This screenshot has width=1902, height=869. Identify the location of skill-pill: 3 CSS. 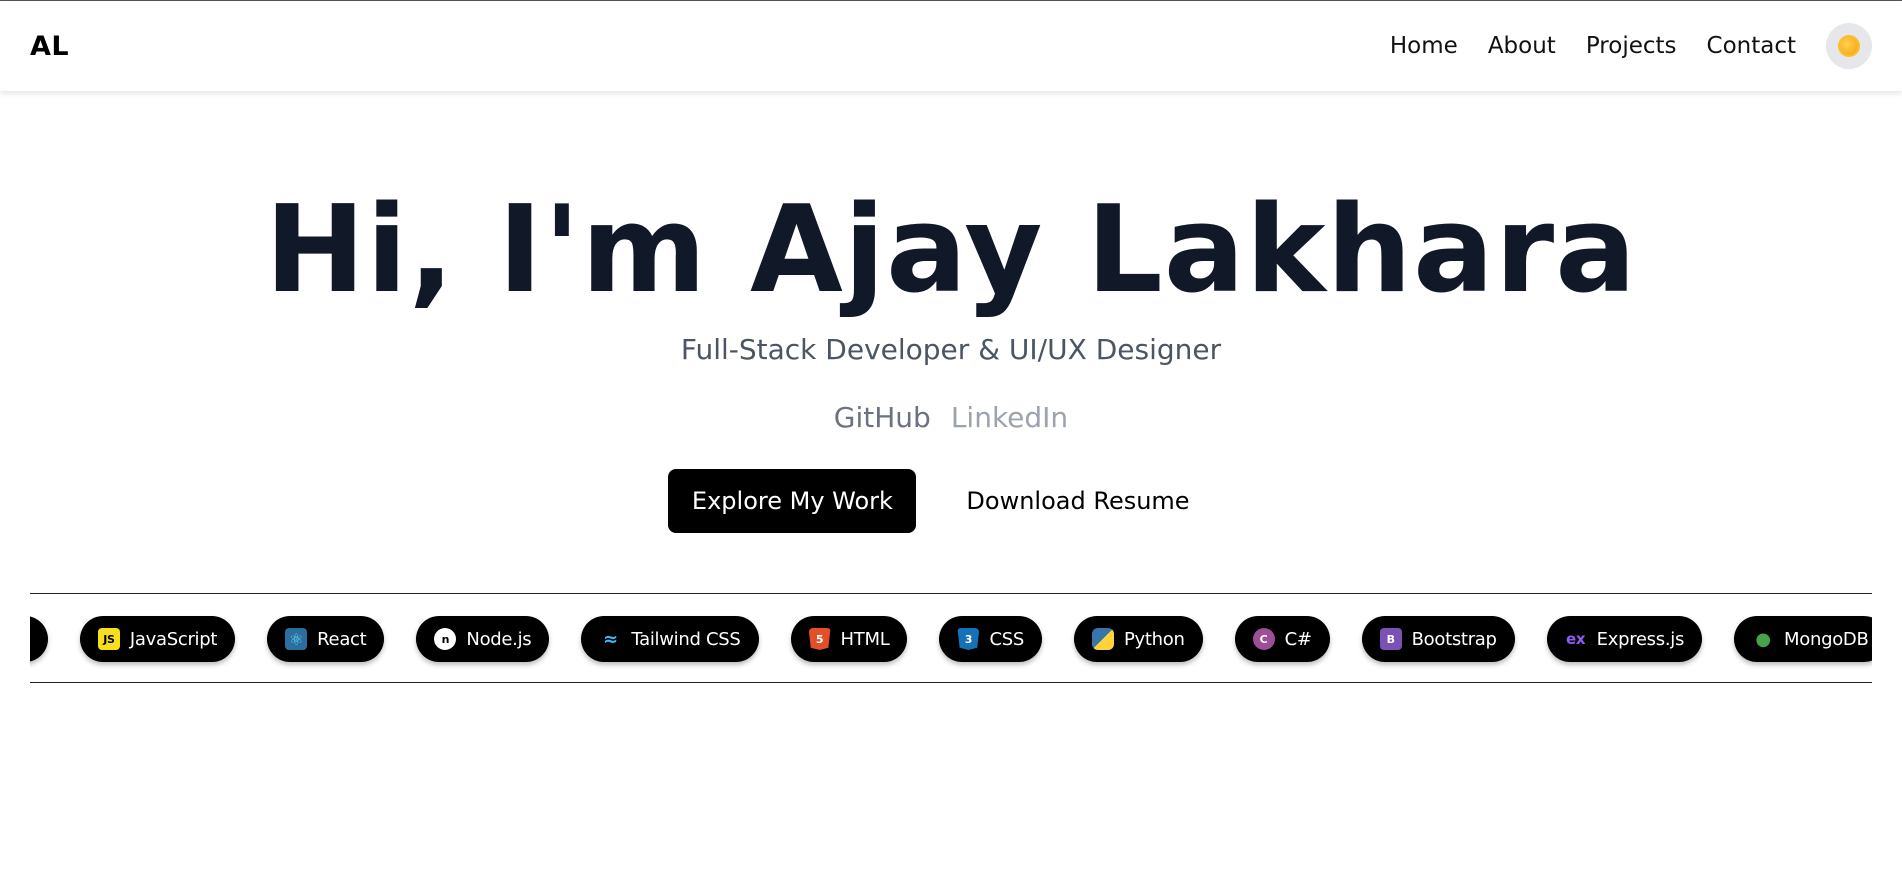
(990, 639).